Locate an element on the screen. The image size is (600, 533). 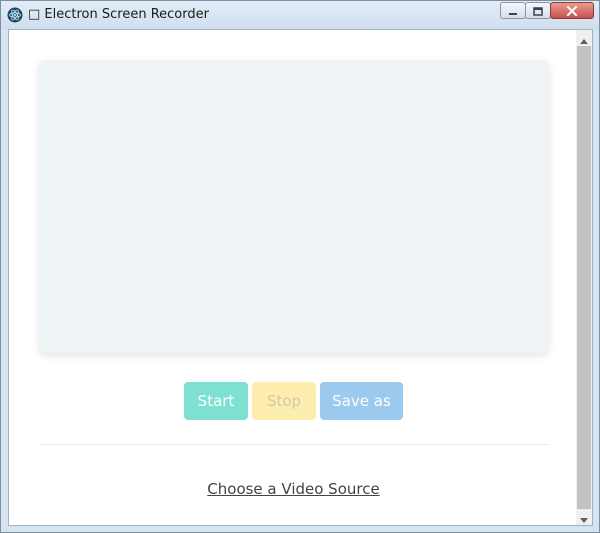
window-controls is located at coordinates (547, 11).